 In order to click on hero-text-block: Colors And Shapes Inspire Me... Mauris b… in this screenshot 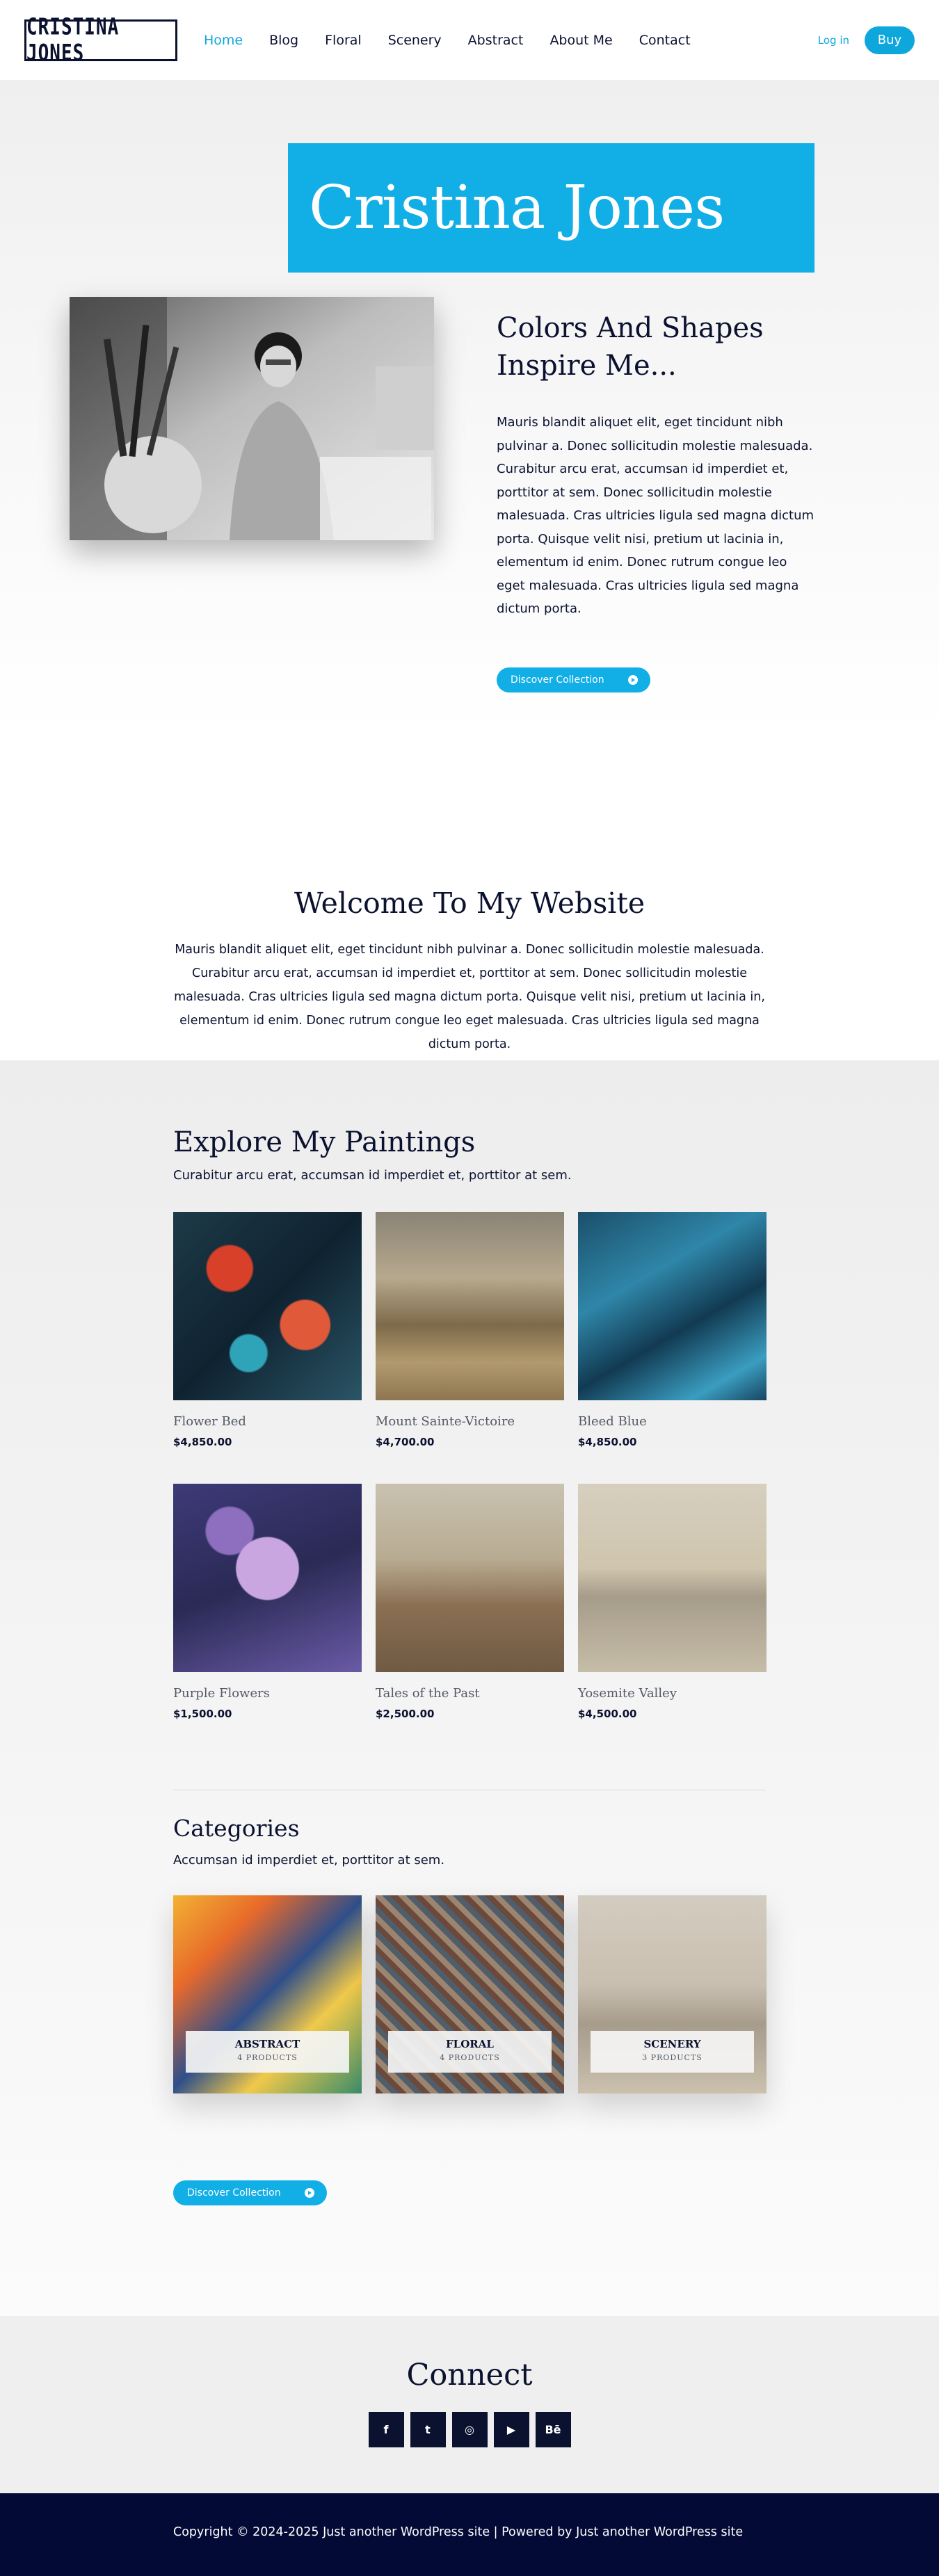, I will do `click(657, 465)`.